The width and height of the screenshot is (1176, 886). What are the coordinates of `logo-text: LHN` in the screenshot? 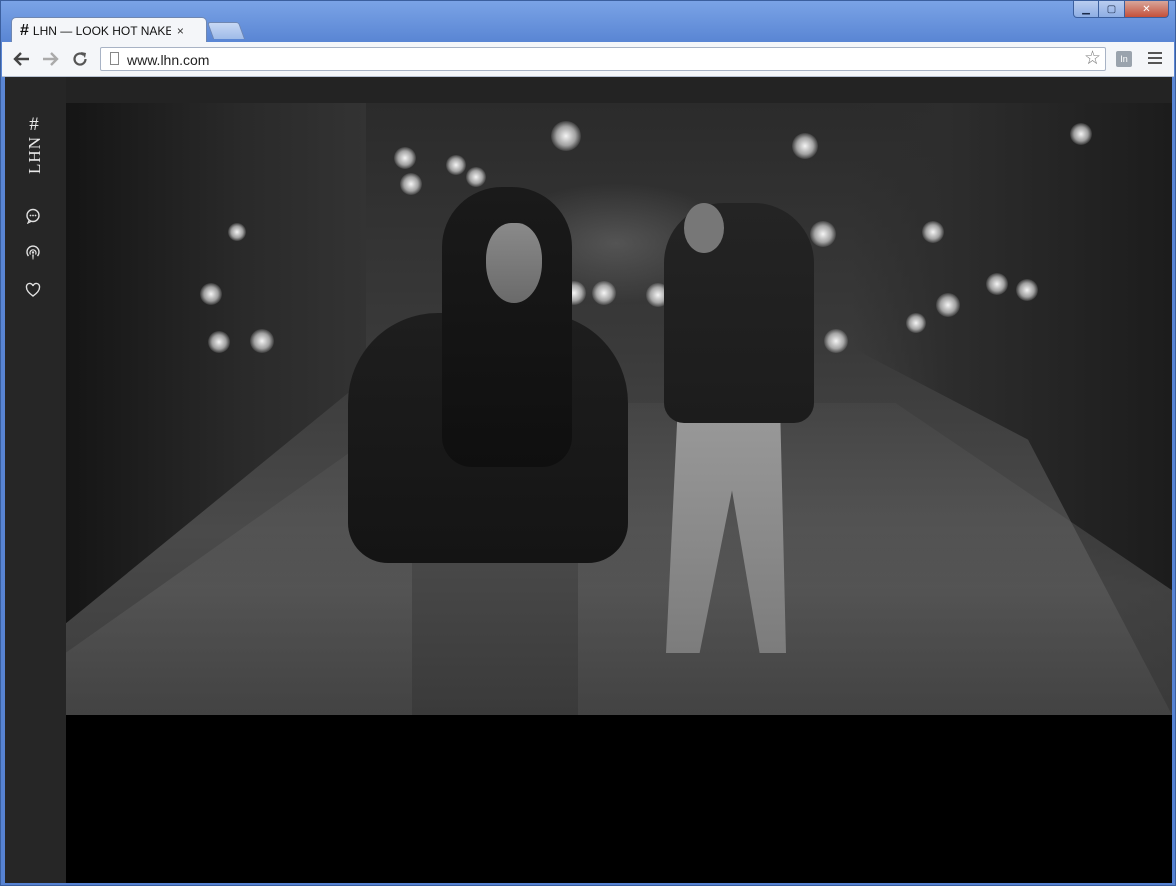 It's located at (34, 155).